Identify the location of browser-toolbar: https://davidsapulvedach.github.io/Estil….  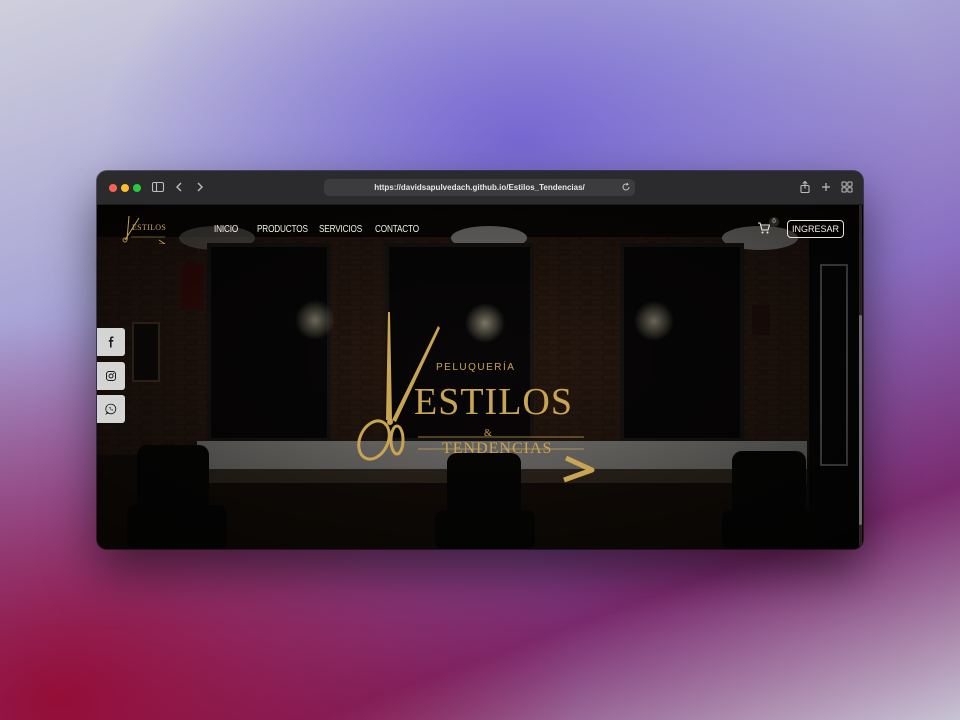
(480, 188).